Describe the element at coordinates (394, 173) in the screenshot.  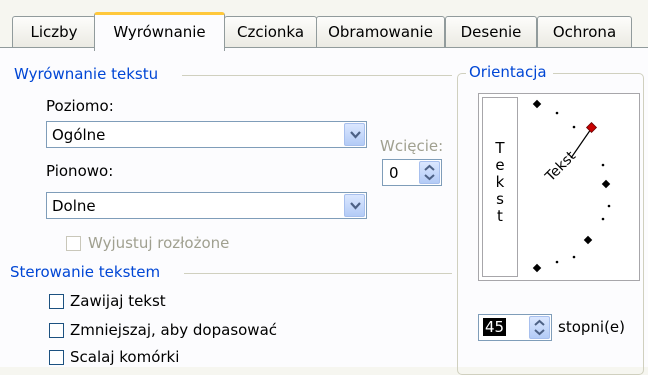
I see `indent-value: 0` at that location.